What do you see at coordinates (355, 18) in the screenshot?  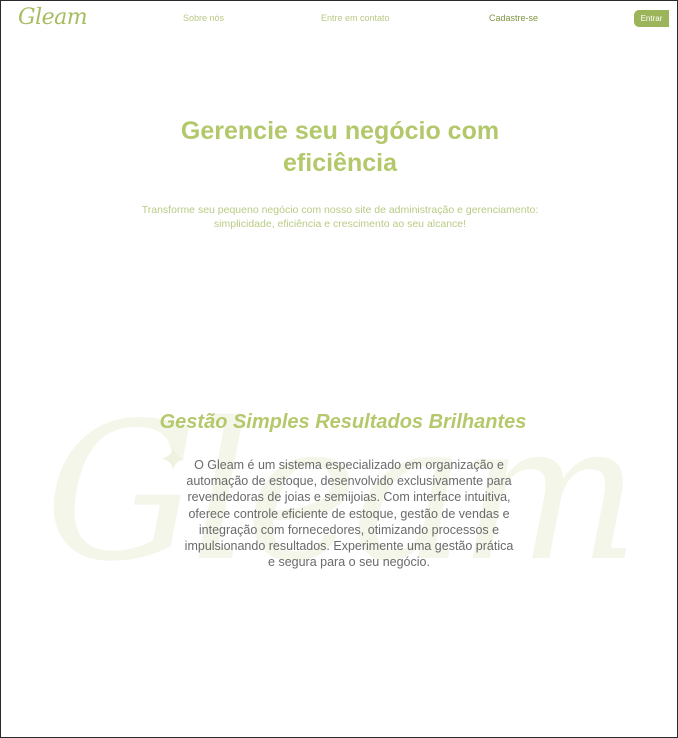 I see `nav-link-contact: Entre em contato` at bounding box center [355, 18].